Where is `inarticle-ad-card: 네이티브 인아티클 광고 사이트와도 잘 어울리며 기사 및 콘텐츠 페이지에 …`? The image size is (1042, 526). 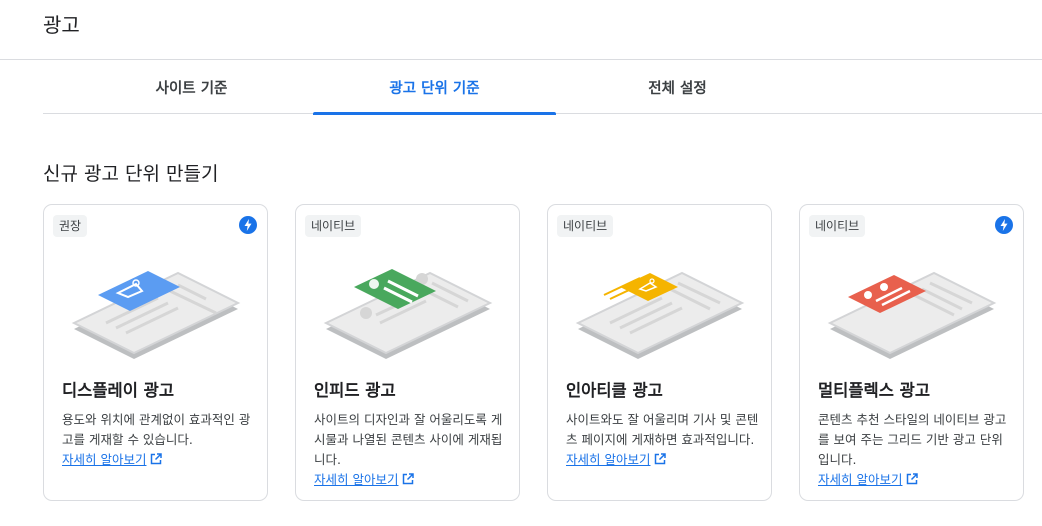
inarticle-ad-card: 네이티브 인아티클 광고 사이트와도 잘 어울리며 기사 및 콘텐츠 페이지에 … is located at coordinates (659, 352).